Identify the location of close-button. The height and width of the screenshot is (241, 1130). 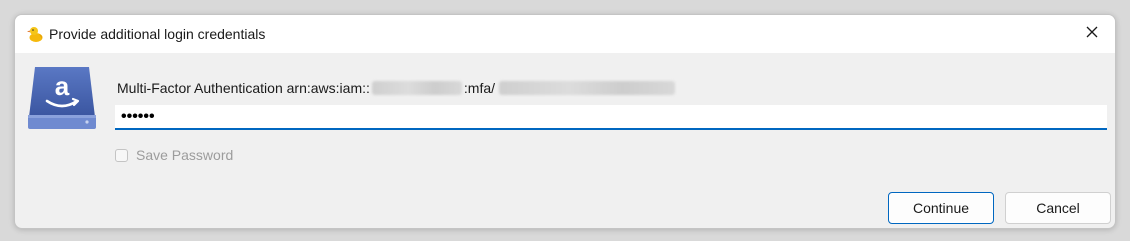
(1092, 34).